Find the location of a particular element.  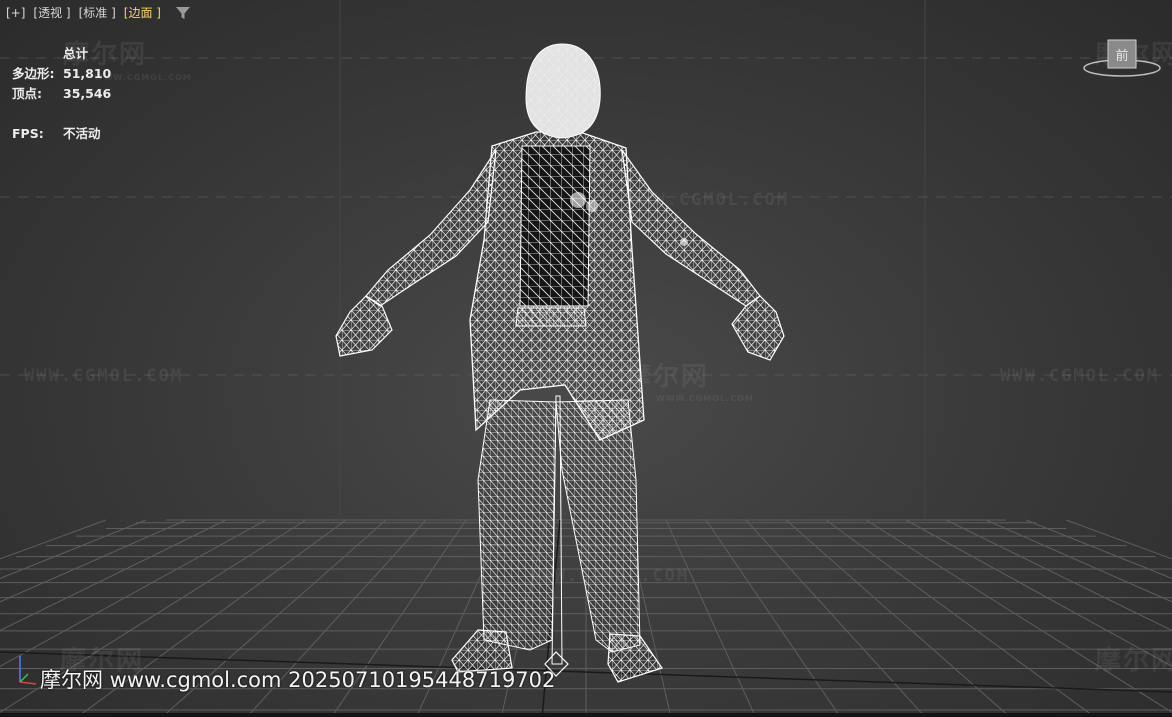

footer-watermark: 摩尔网 www.cgmol.com 20250710195448719702 is located at coordinates (298, 680).